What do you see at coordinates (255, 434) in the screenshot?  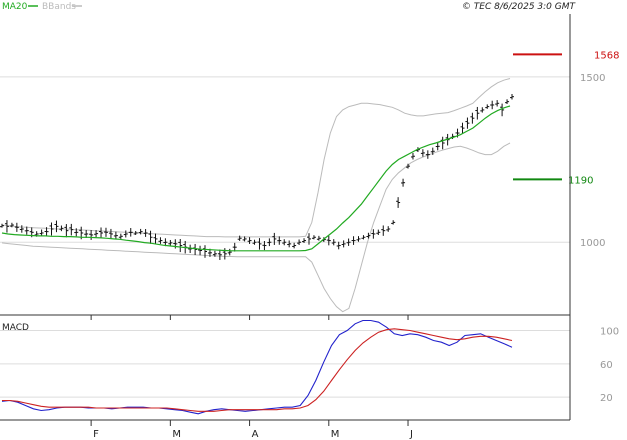 I see `x-tick-label: A` at bounding box center [255, 434].